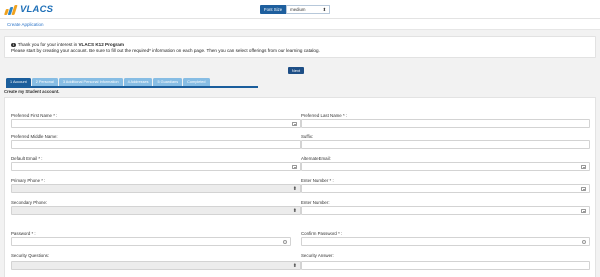  Describe the element at coordinates (273, 9) in the screenshot. I see `font-size-label: Font Size` at that location.